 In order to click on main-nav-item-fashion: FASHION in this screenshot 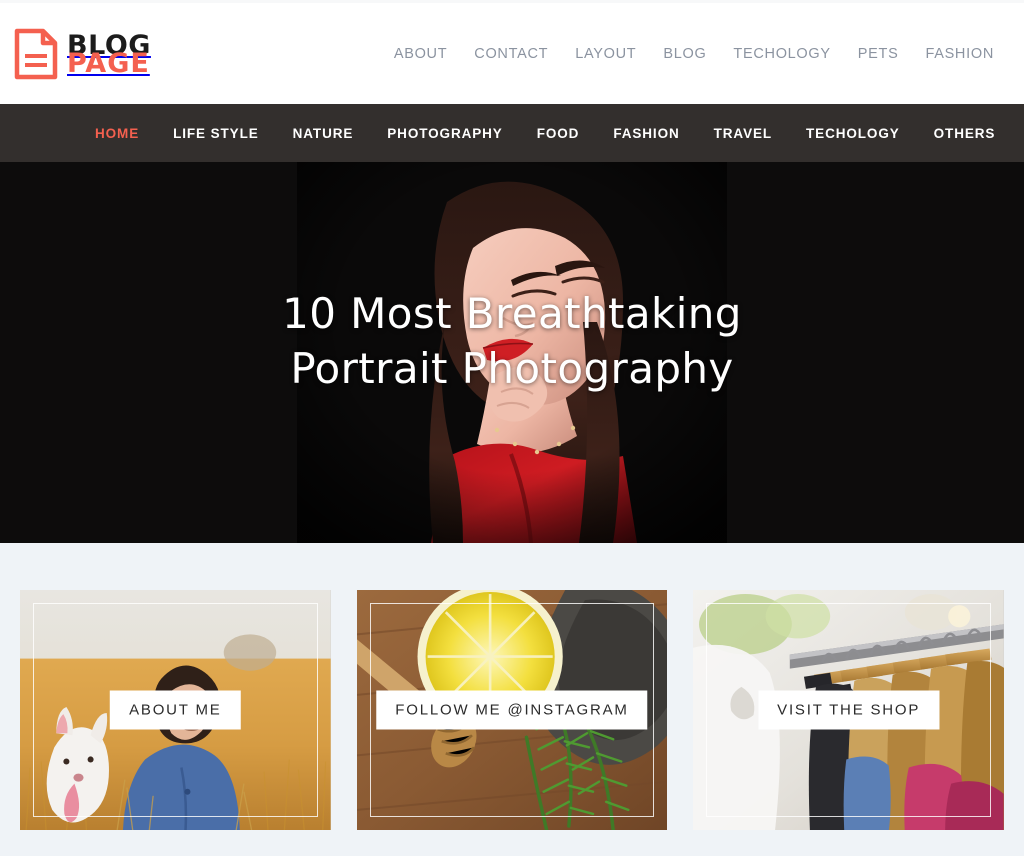, I will do `click(646, 133)`.